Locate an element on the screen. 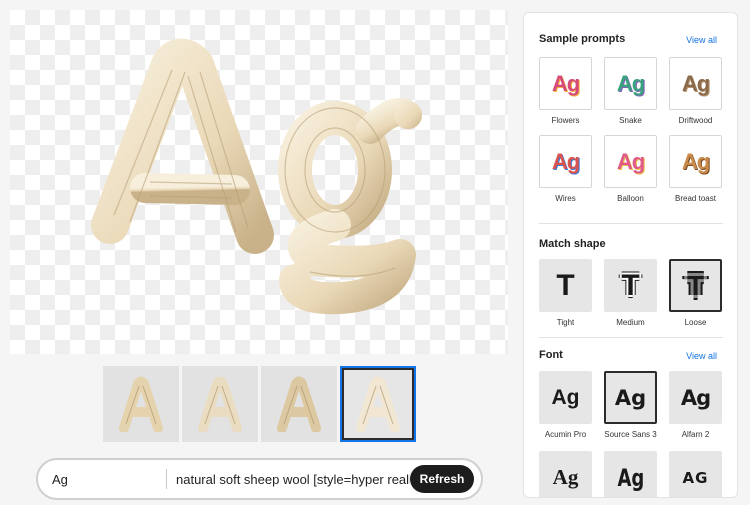 The image size is (750, 505). font-label: Alfarn 2 is located at coordinates (695, 434).